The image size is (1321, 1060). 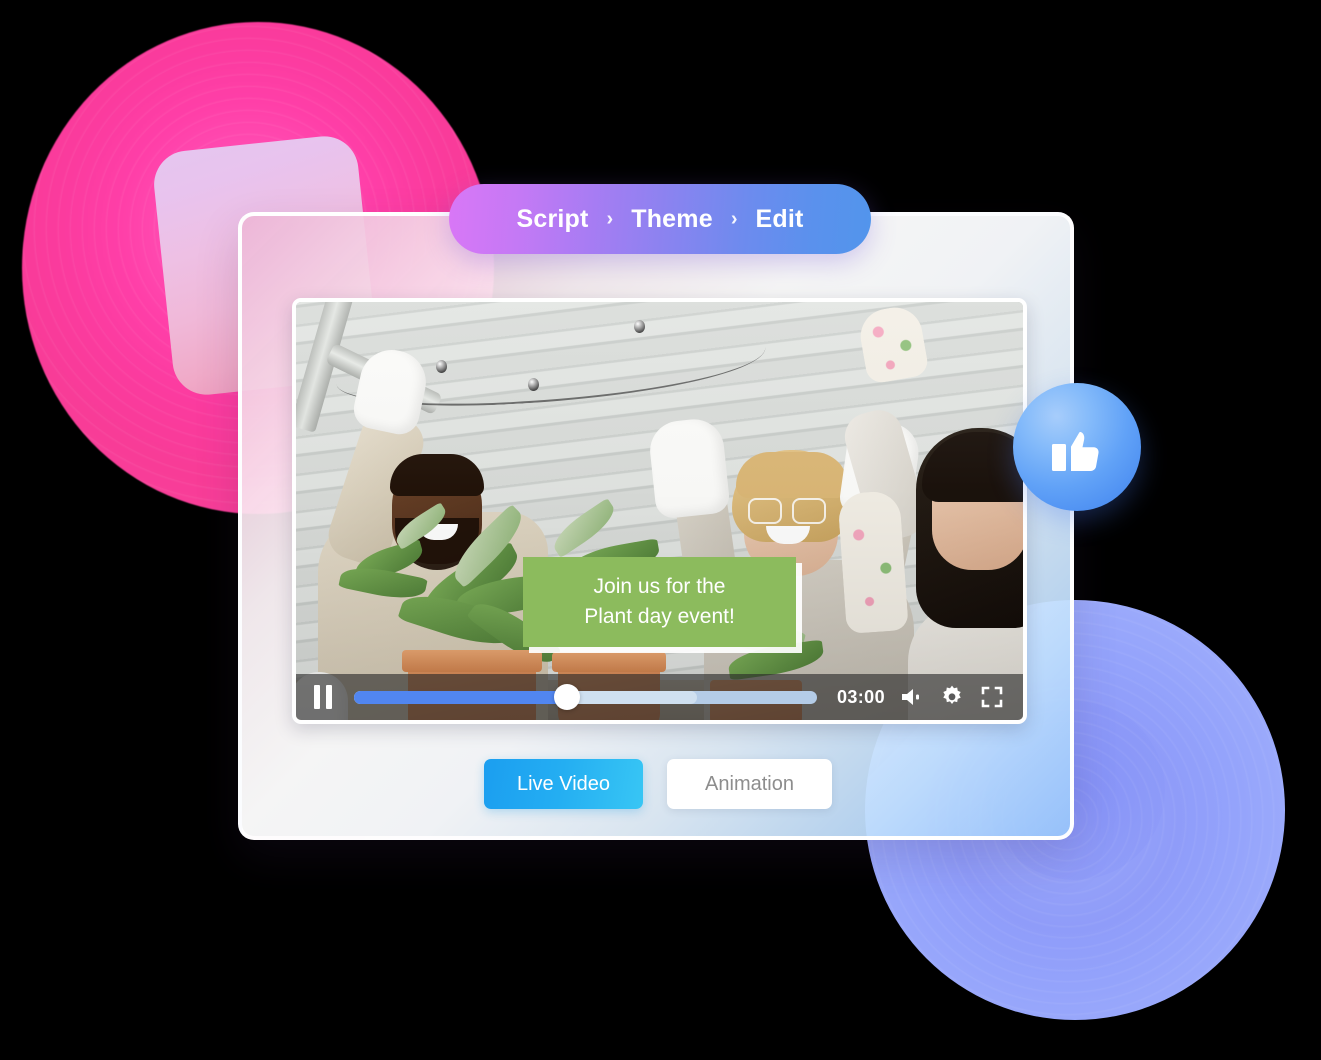 What do you see at coordinates (658, 784) in the screenshot?
I see `mode-toggle-group: Live Video Animation` at bounding box center [658, 784].